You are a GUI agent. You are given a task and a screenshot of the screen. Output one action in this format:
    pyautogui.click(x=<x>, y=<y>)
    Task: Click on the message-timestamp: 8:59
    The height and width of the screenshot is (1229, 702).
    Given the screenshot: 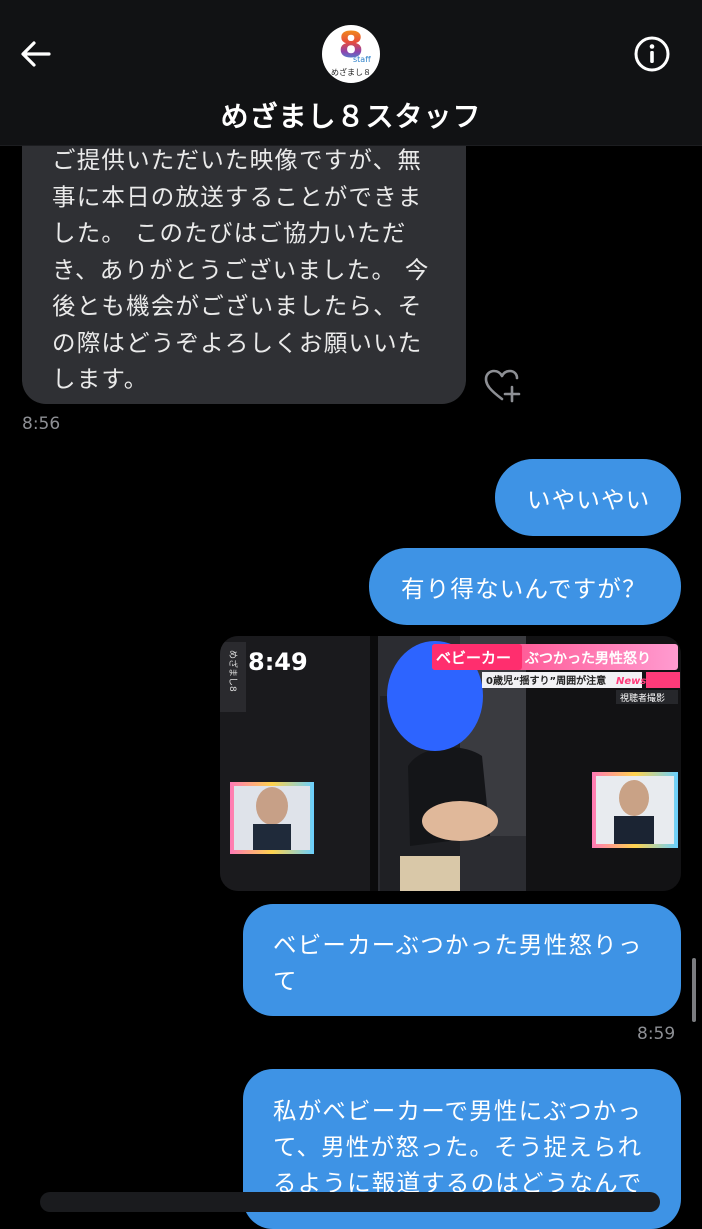 What is the action you would take?
    pyautogui.click(x=656, y=1034)
    